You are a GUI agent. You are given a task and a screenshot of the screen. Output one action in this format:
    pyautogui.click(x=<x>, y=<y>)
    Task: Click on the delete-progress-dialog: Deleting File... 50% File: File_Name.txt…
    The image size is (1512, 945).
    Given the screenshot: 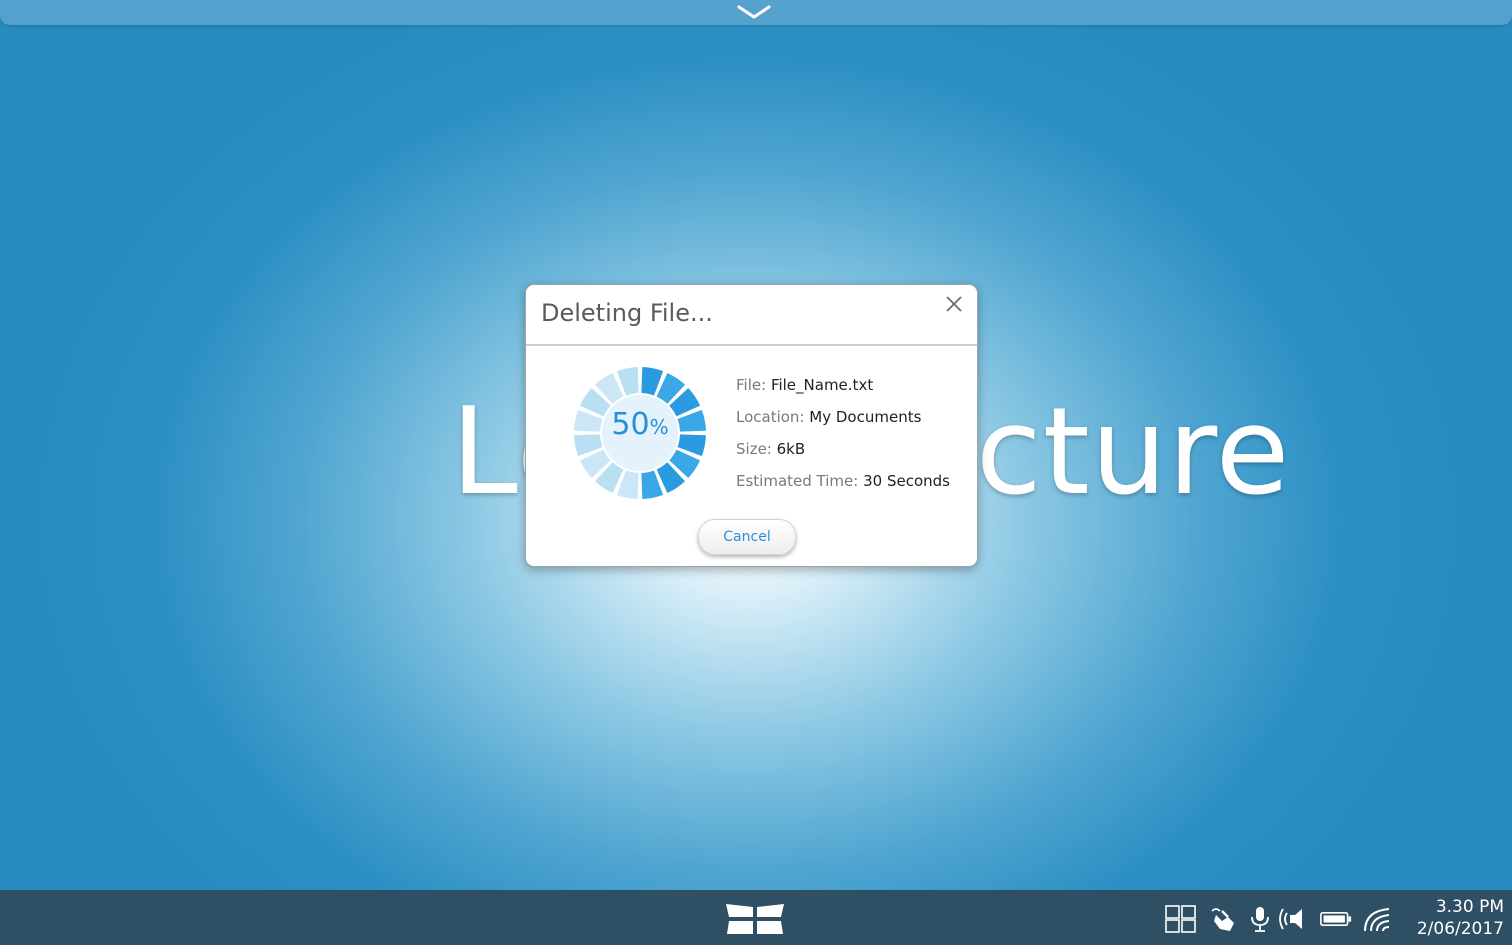 What is the action you would take?
    pyautogui.click(x=751, y=425)
    